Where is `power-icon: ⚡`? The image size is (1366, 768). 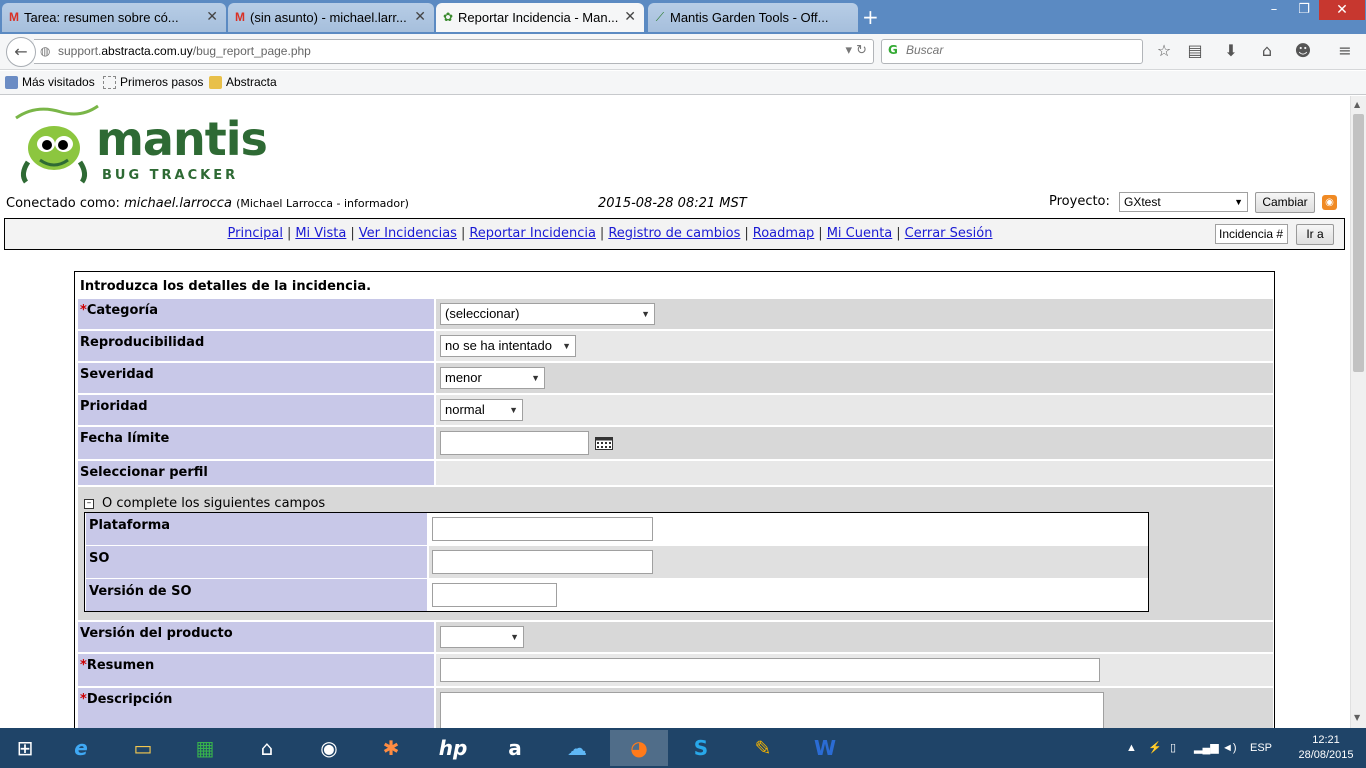 power-icon: ⚡ is located at coordinates (1155, 748).